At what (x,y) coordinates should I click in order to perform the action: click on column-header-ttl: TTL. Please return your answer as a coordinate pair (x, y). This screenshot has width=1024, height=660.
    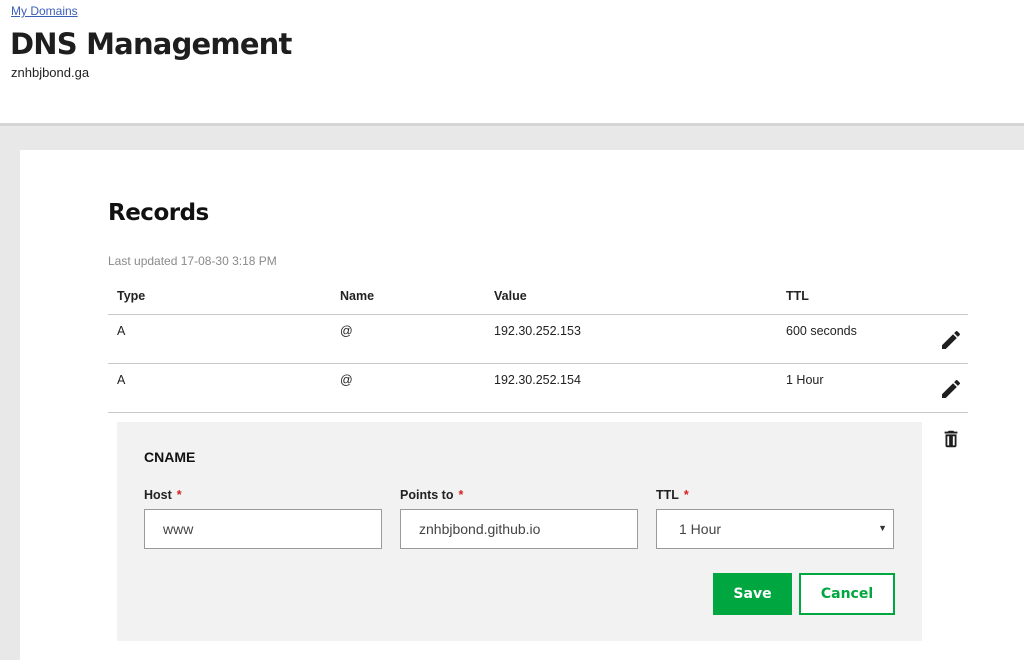
    Looking at the image, I should click on (797, 296).